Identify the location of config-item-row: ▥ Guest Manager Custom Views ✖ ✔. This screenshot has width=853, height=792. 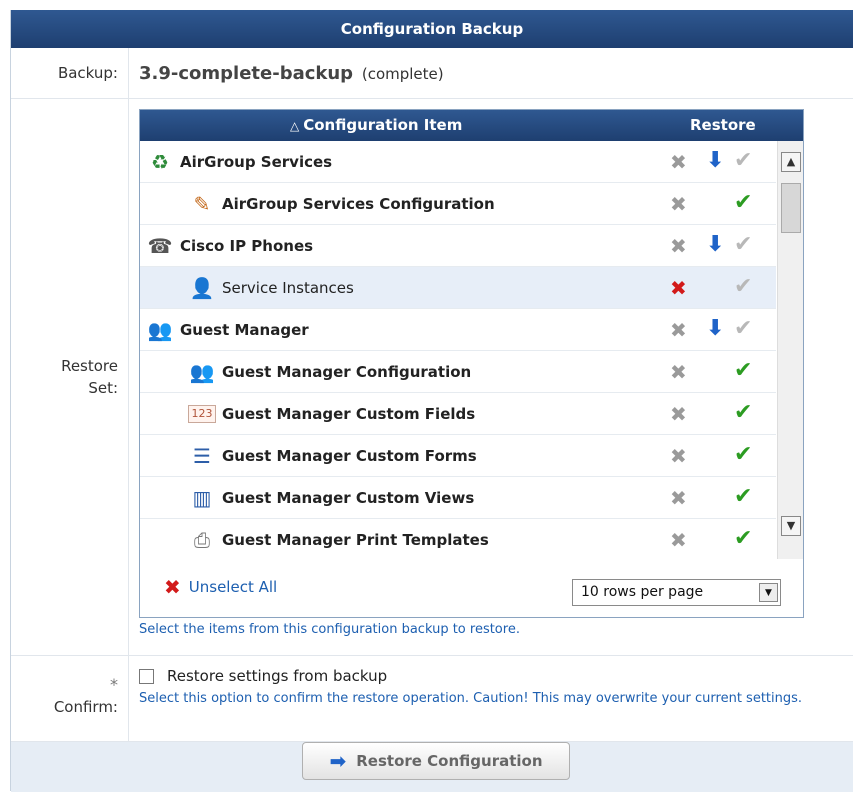
(458, 498).